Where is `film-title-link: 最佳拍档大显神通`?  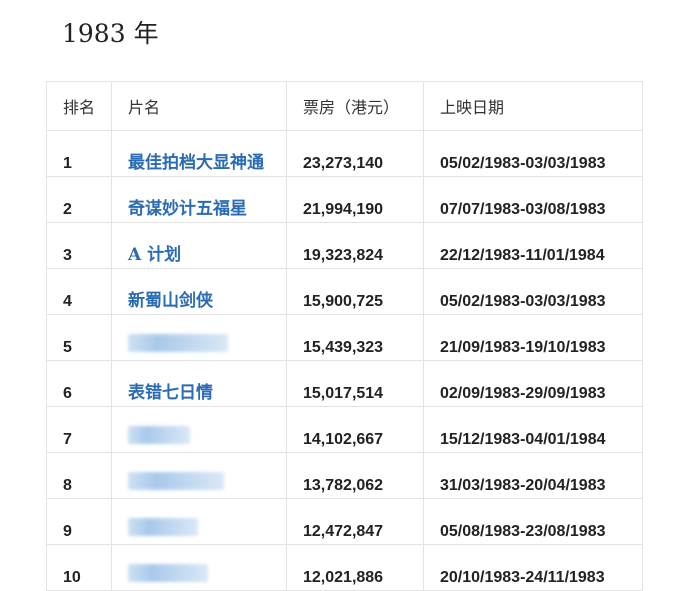 film-title-link: 最佳拍档大显神通 is located at coordinates (196, 163).